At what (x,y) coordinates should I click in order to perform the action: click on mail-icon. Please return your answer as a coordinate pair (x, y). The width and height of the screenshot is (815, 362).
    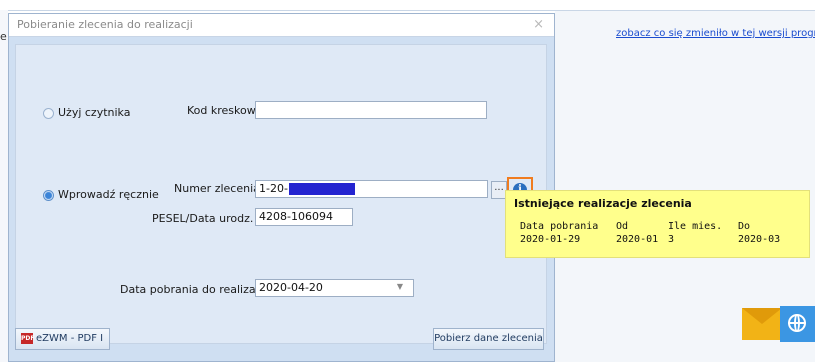
    Looking at the image, I should click on (762, 324).